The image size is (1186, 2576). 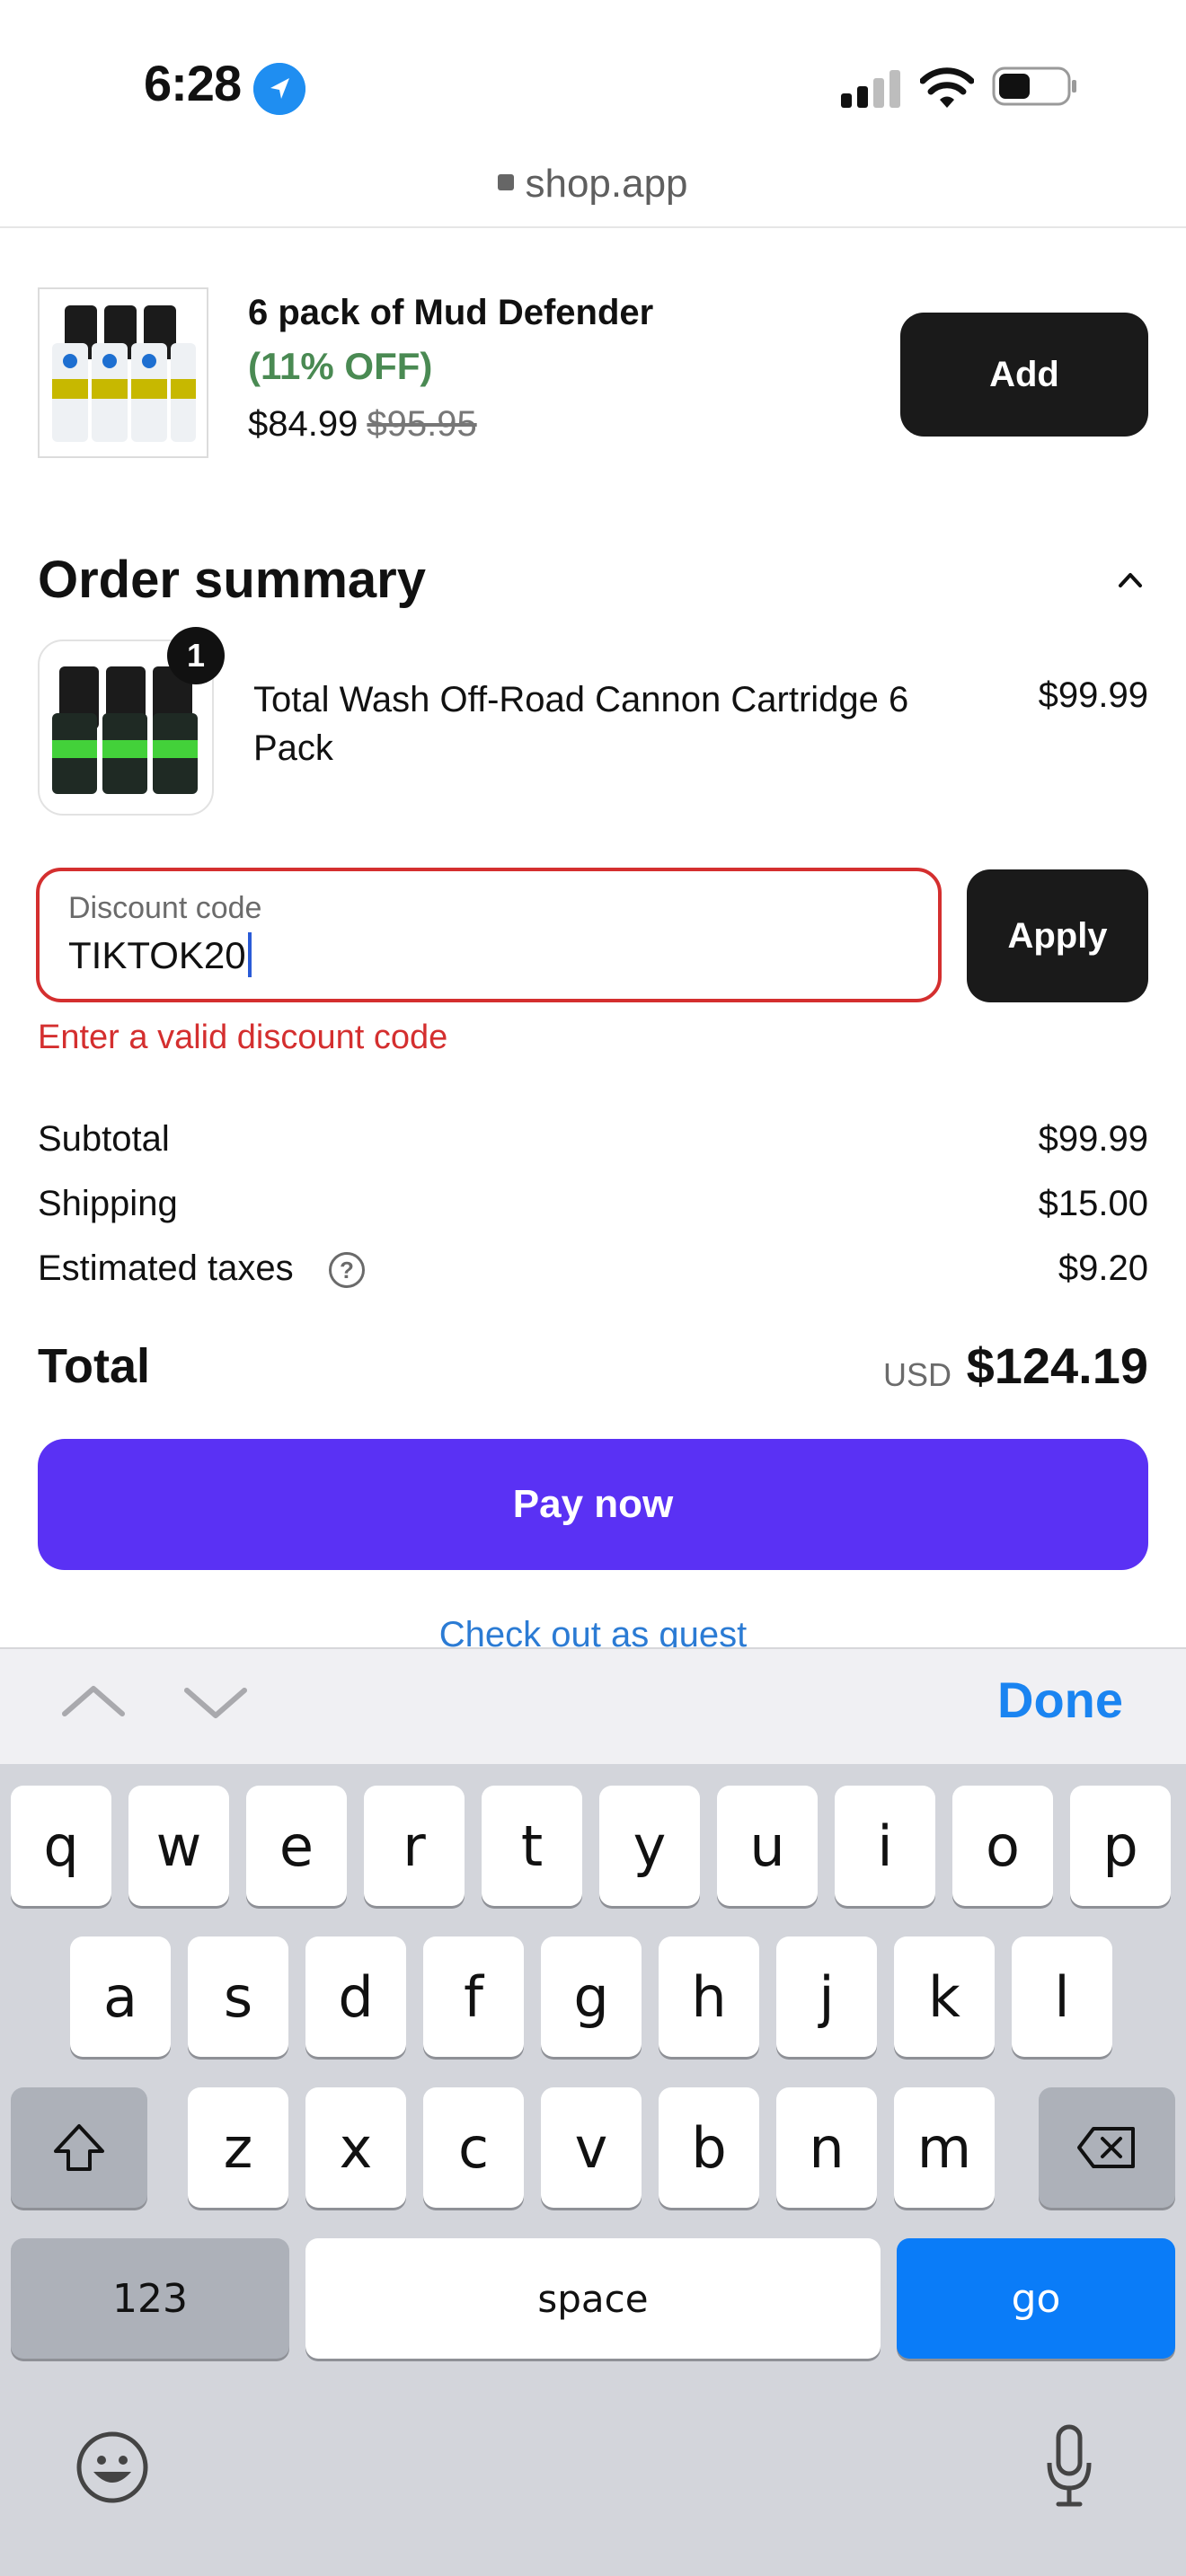 What do you see at coordinates (166, 1268) in the screenshot?
I see `taxes-label: Estimated taxes` at bounding box center [166, 1268].